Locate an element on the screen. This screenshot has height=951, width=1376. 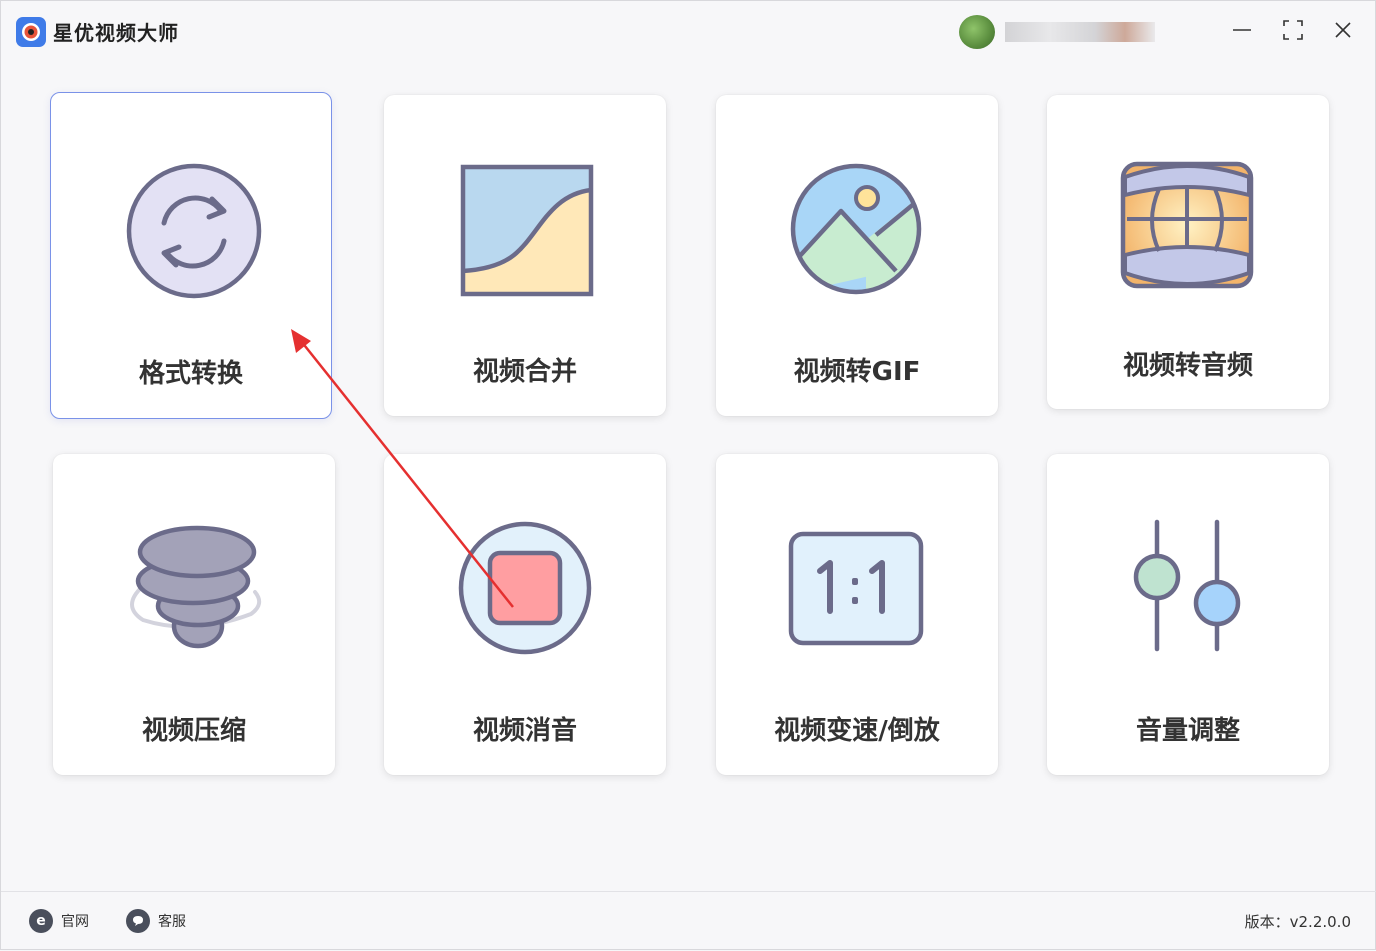
minimize-icon is located at coordinates (1242, 32).